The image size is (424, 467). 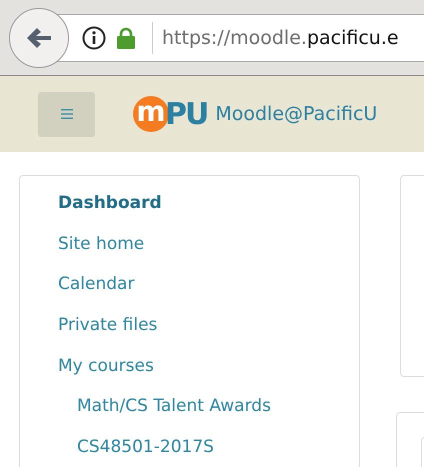 I want to click on nav-link: Private files, so click(x=108, y=325).